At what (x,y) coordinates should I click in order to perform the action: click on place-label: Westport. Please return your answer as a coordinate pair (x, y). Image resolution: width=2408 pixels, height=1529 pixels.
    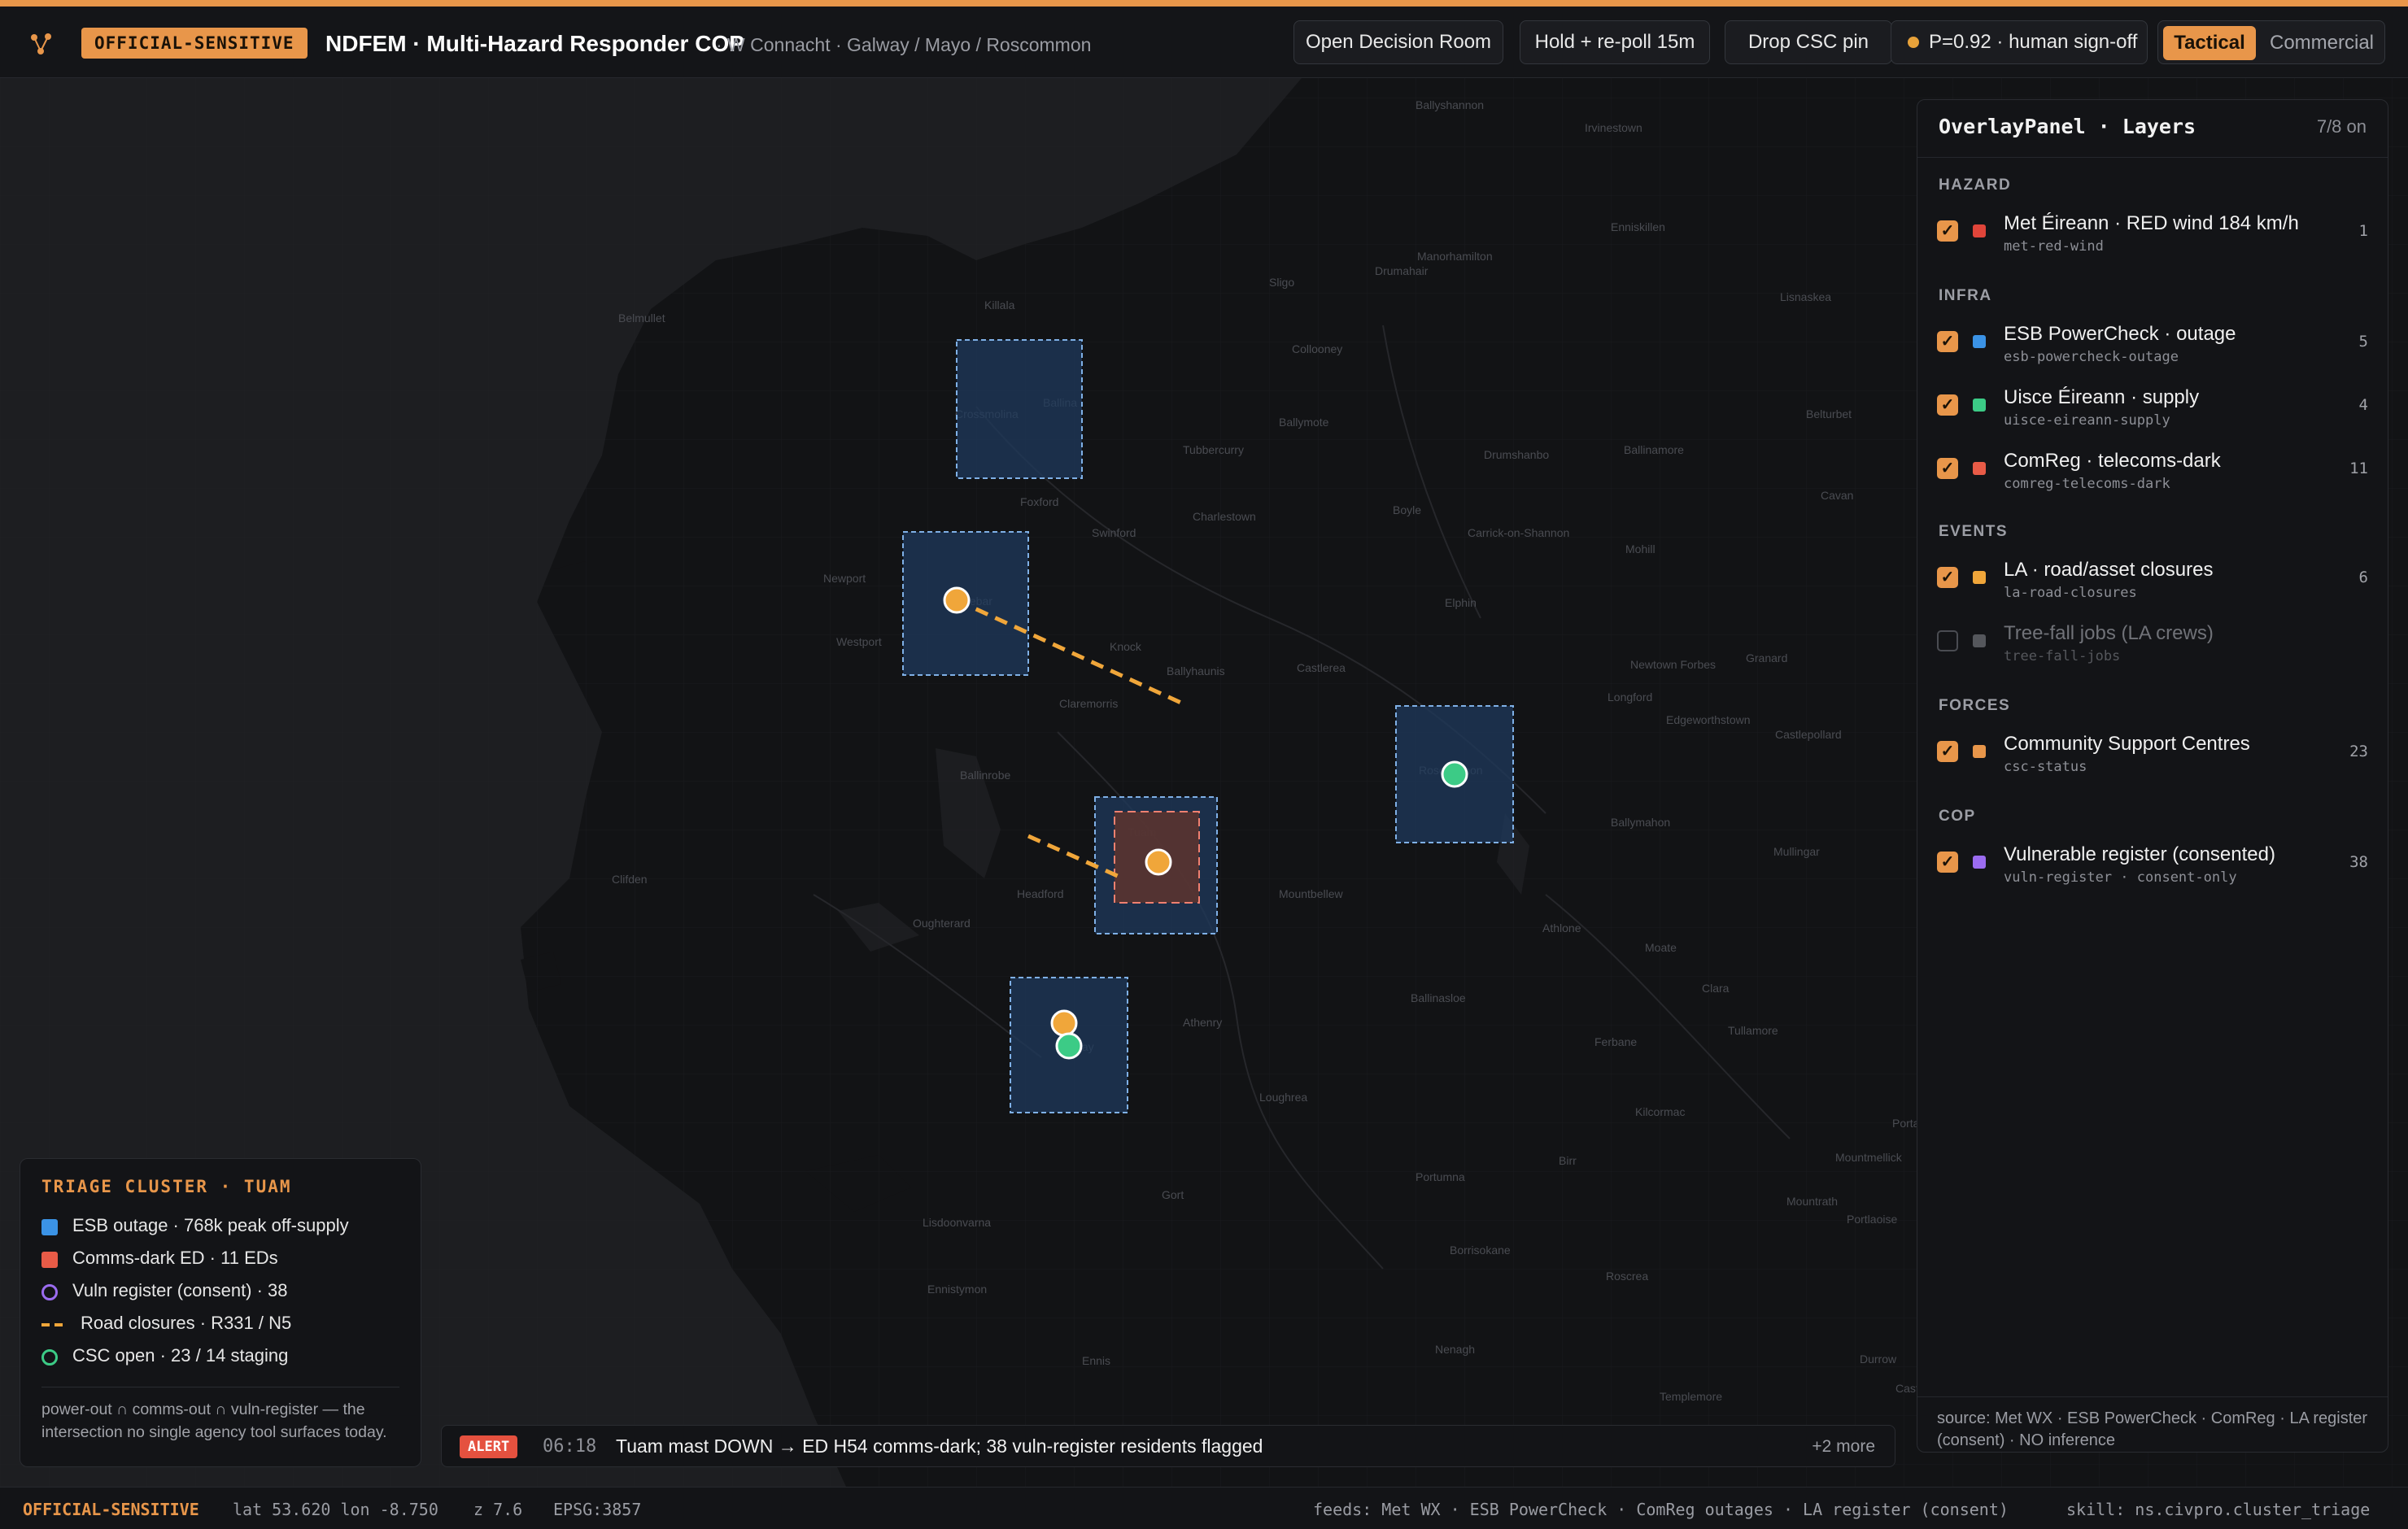
    Looking at the image, I should click on (859, 641).